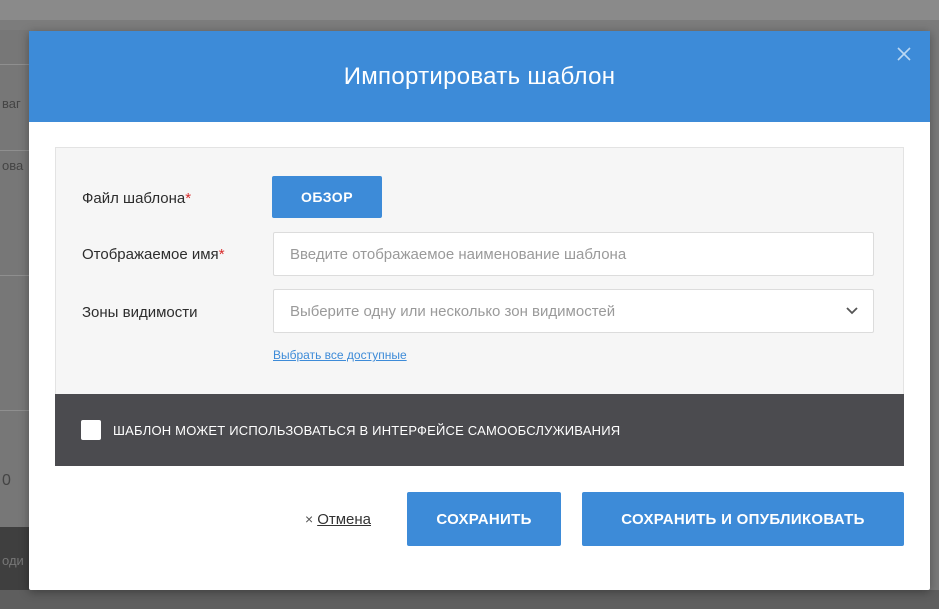 This screenshot has width=939, height=609. I want to click on select-all-link: Выбрать все доступные, so click(340, 355).